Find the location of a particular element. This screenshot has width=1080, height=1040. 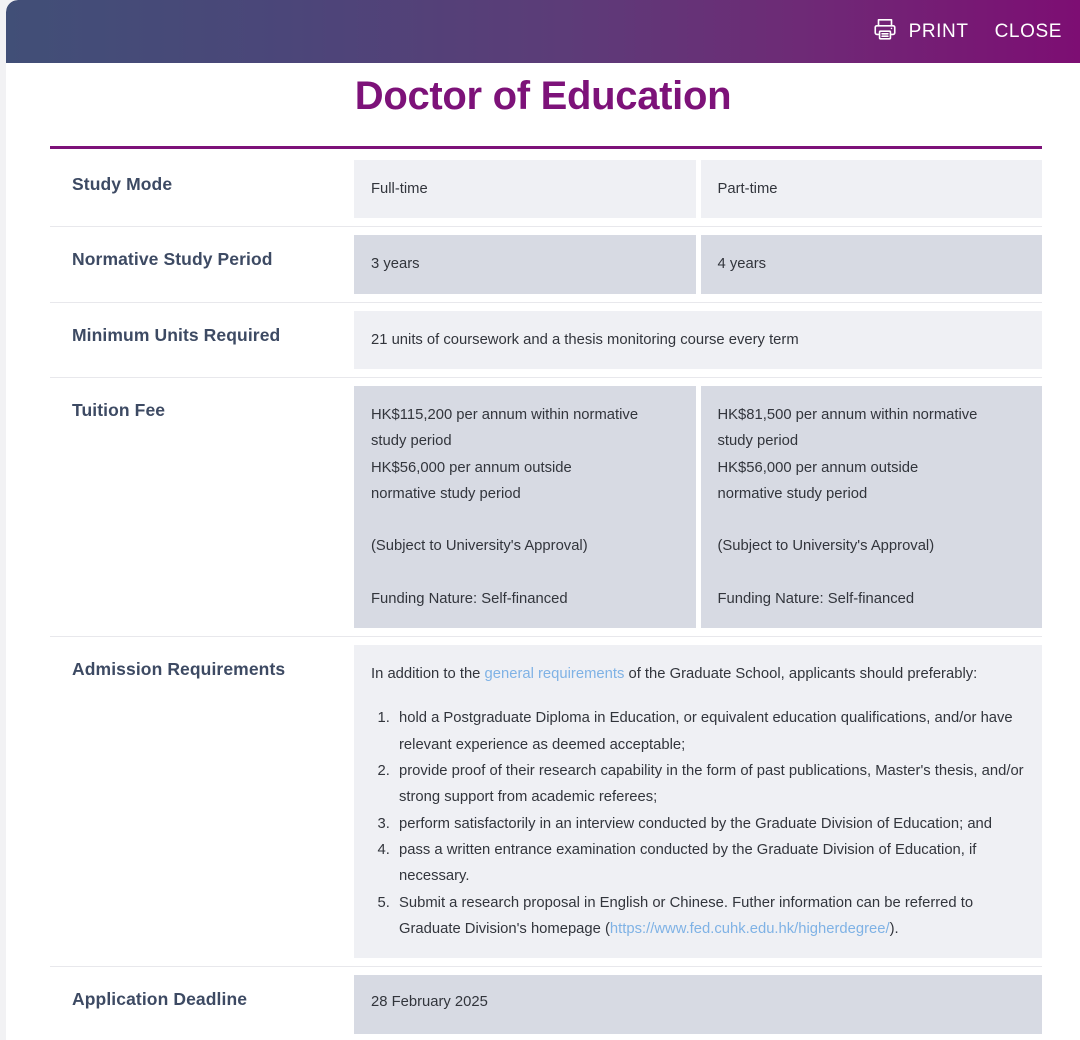

page-title: Doctor of Education is located at coordinates (543, 96).